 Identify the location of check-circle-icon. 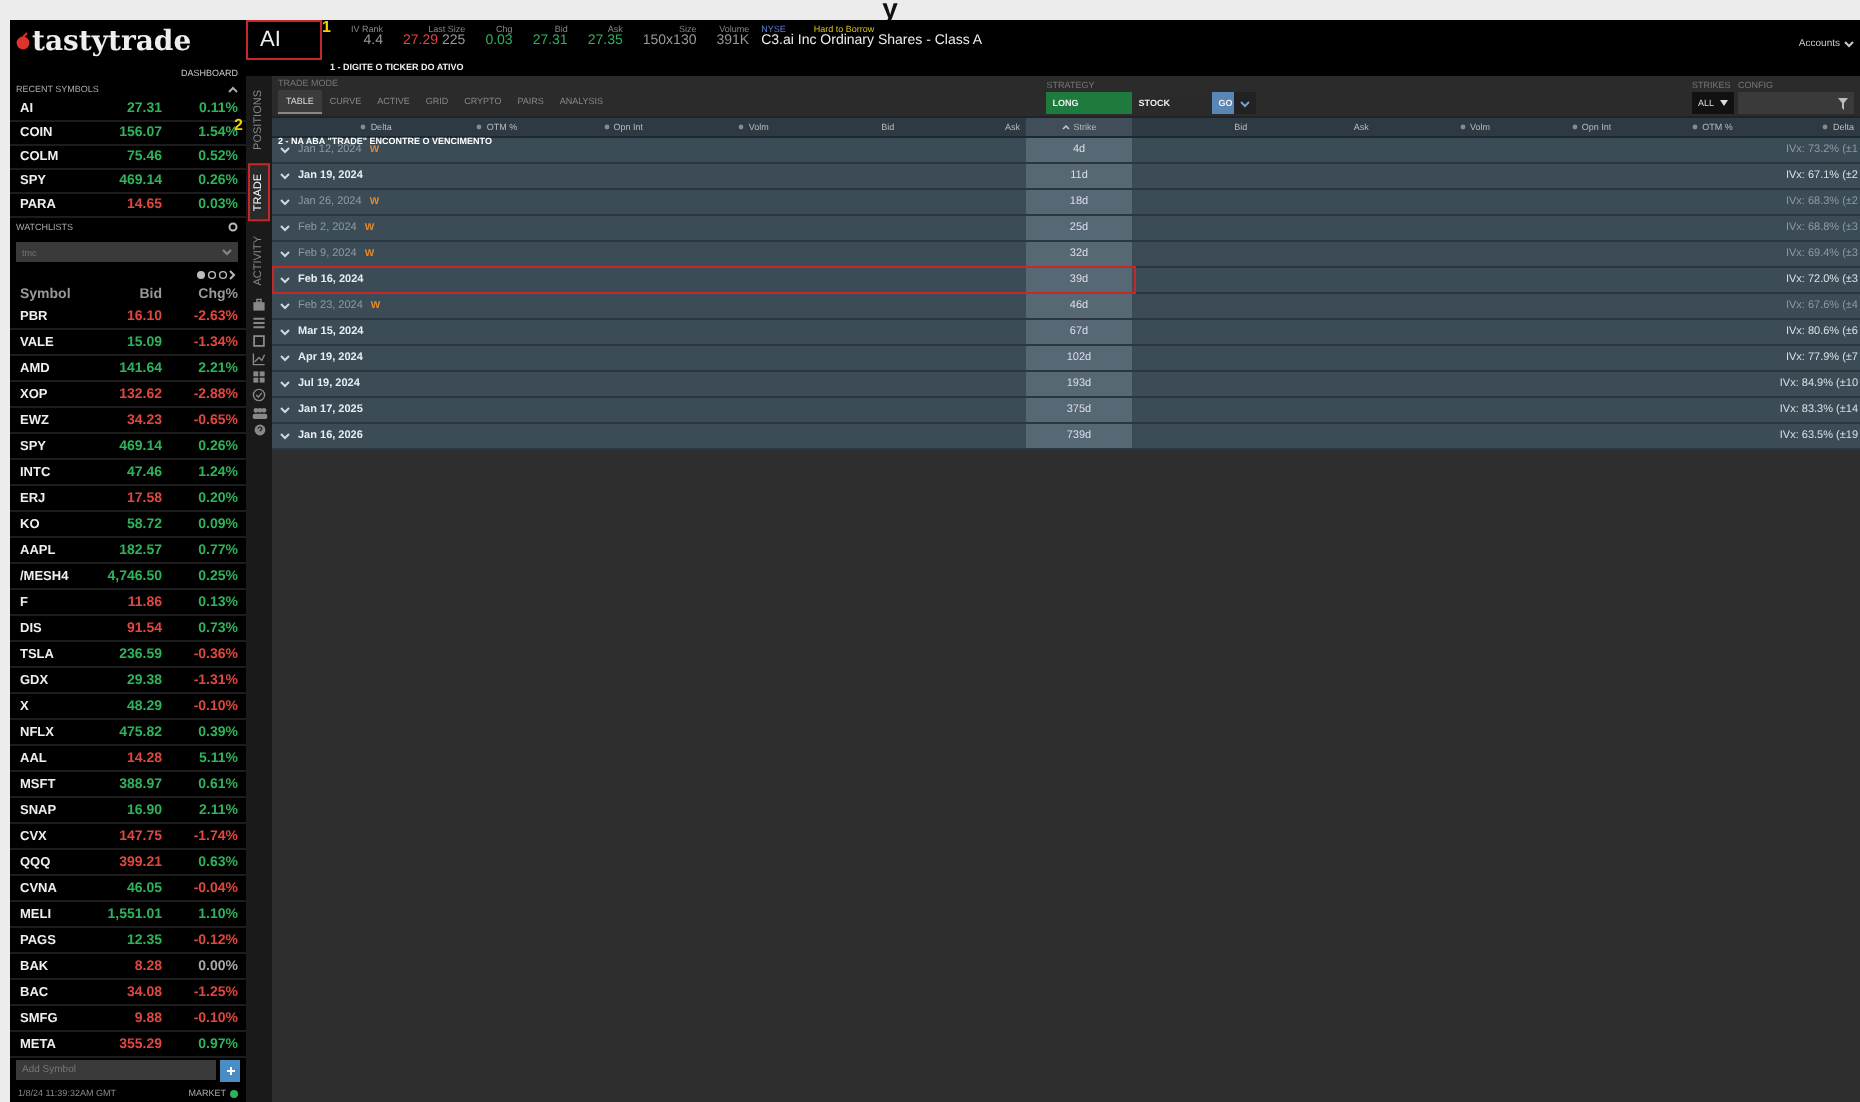
(259, 395).